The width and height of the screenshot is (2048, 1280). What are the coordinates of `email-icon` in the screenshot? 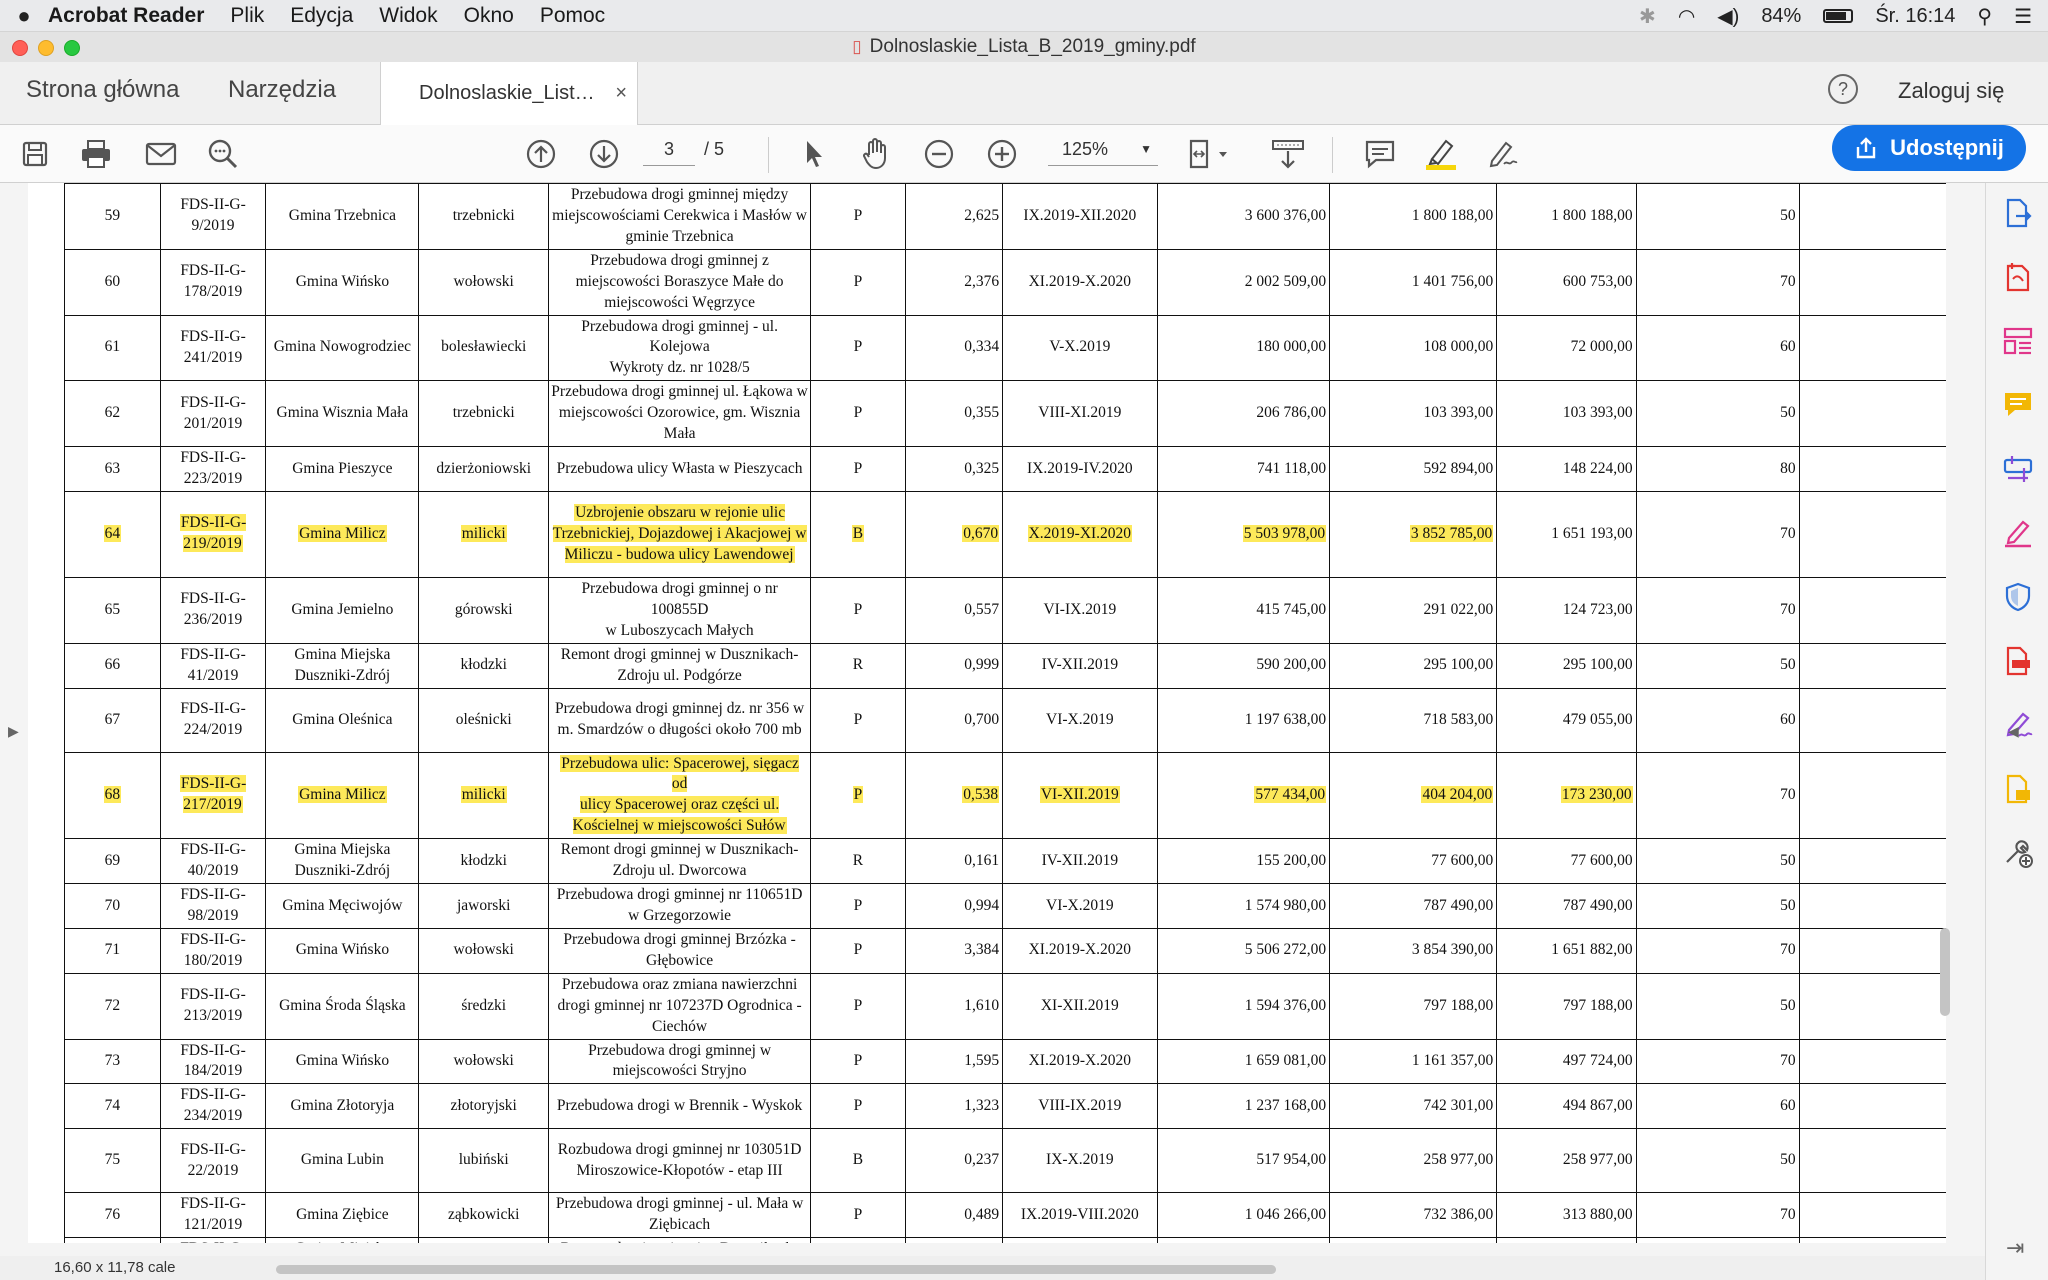 It's located at (161, 154).